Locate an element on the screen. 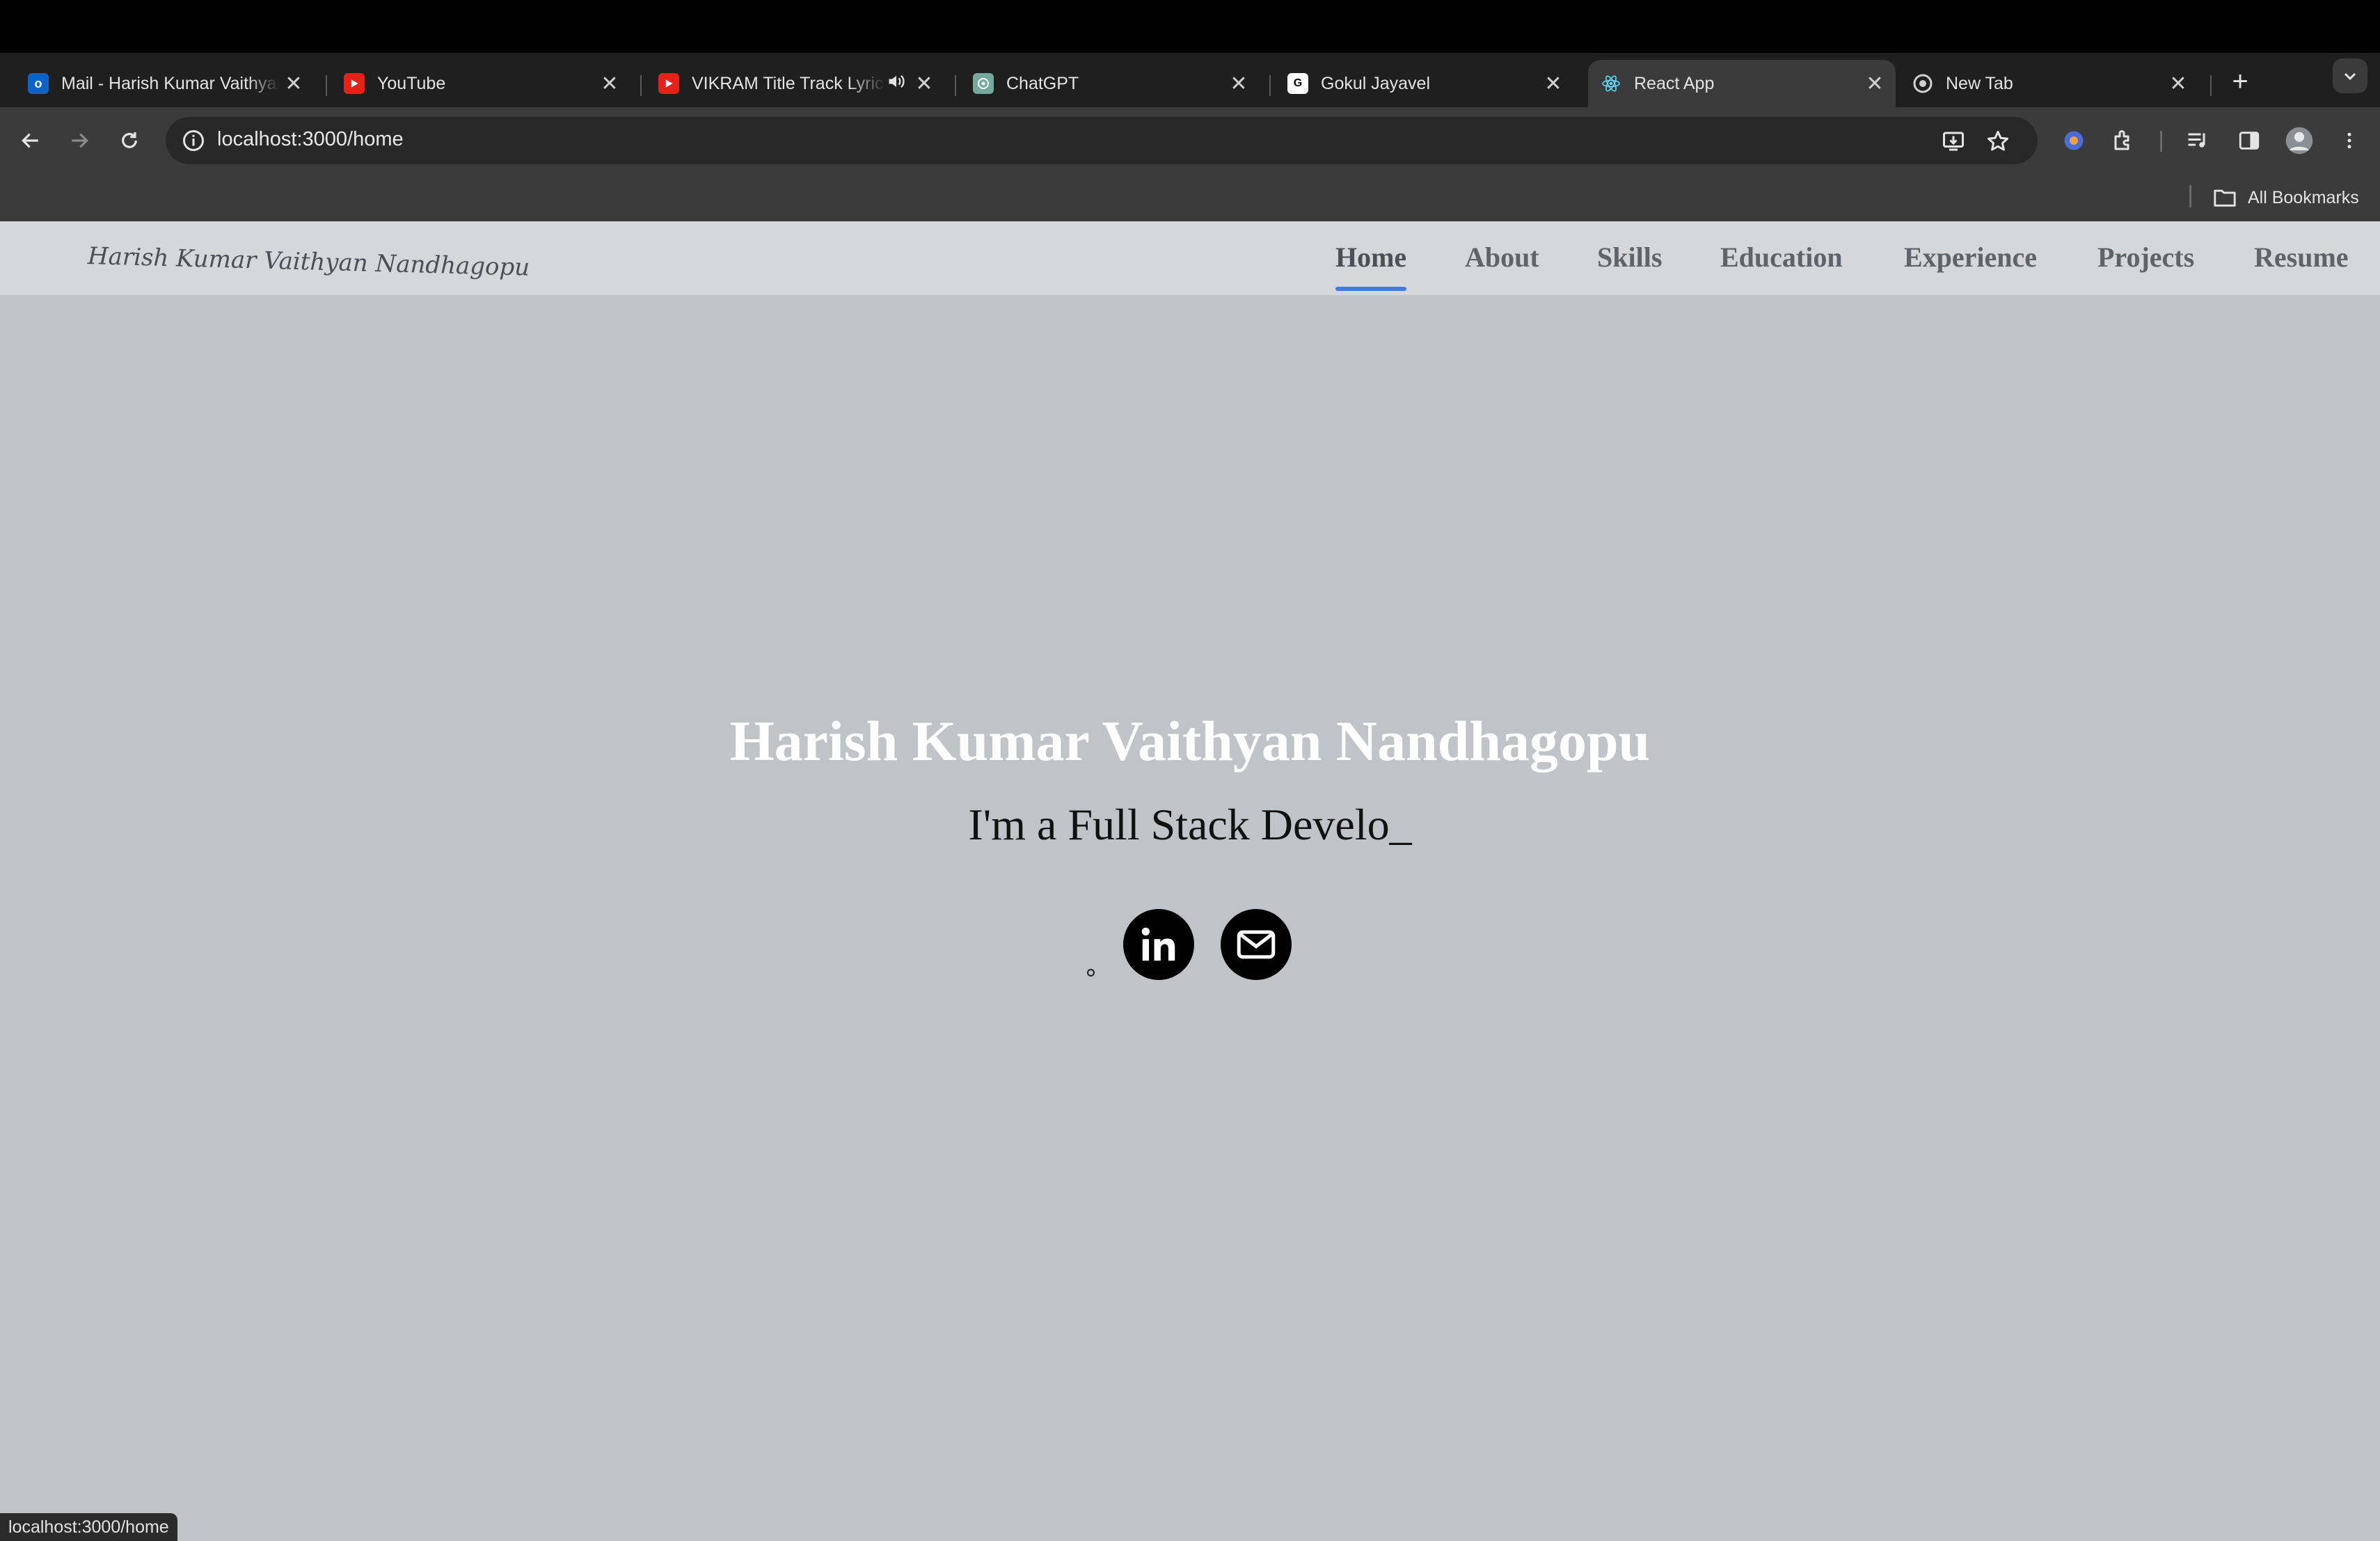 The height and width of the screenshot is (1541, 2380). email-button is located at coordinates (1256, 944).